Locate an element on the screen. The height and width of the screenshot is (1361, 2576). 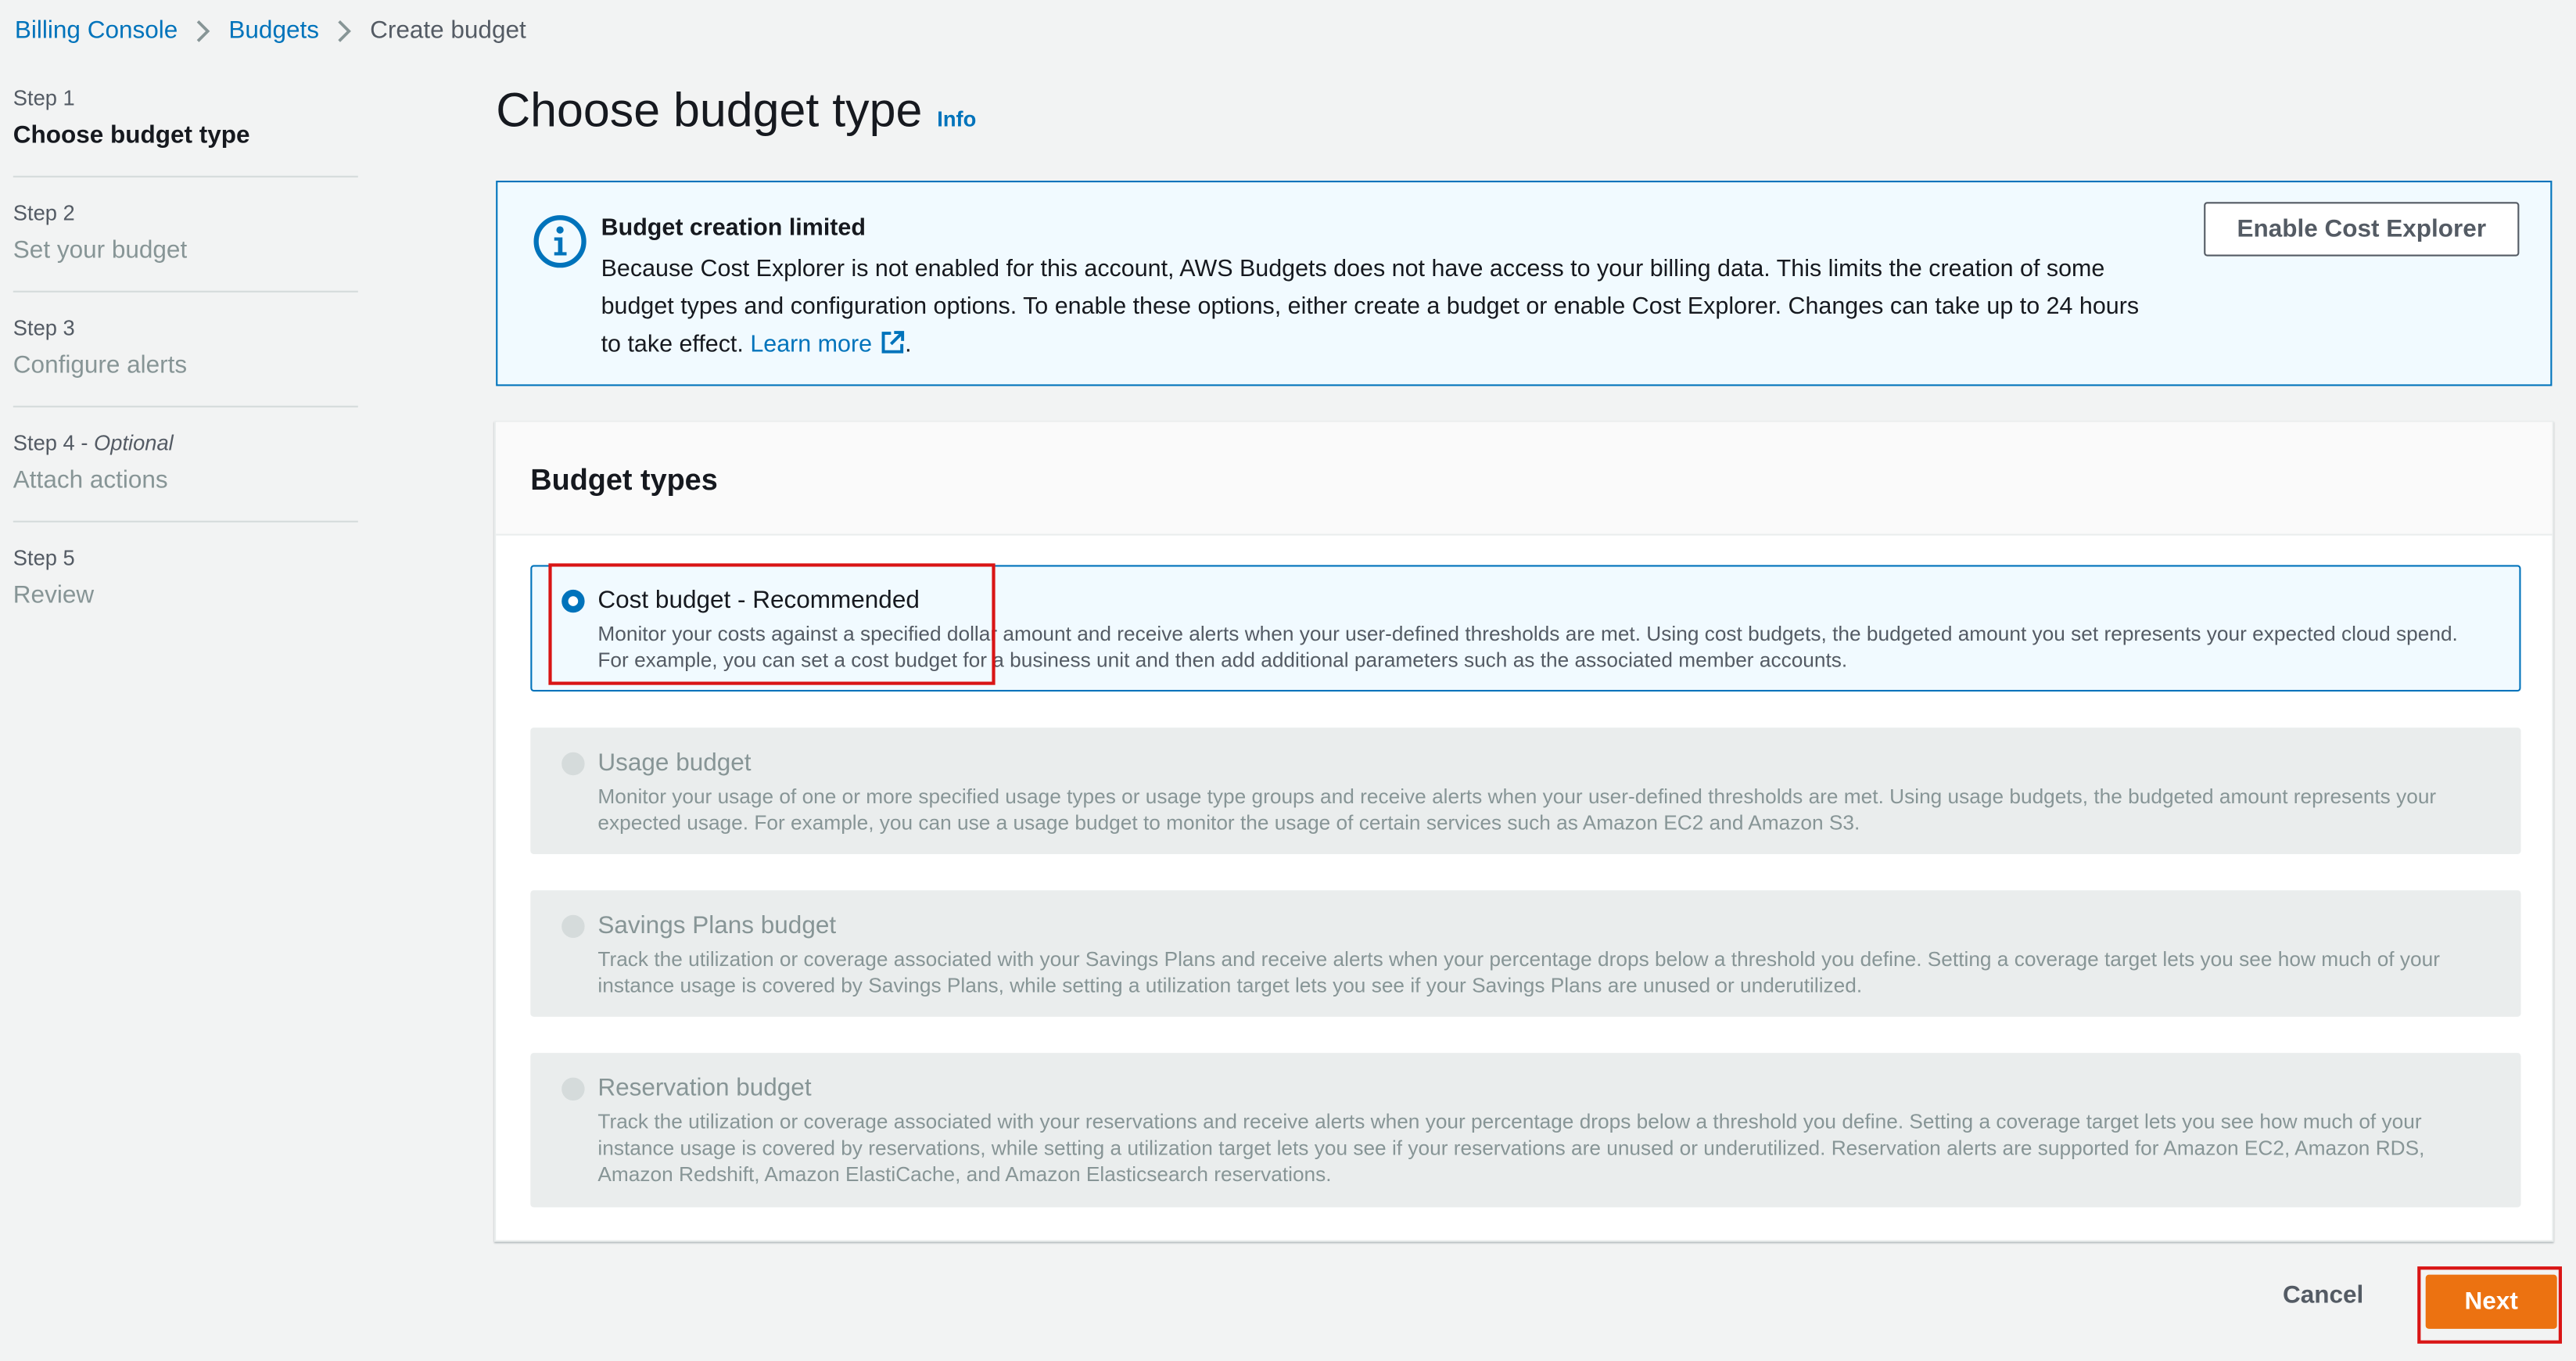
breadcrumb-billing-console: Billing Console is located at coordinates (96, 30).